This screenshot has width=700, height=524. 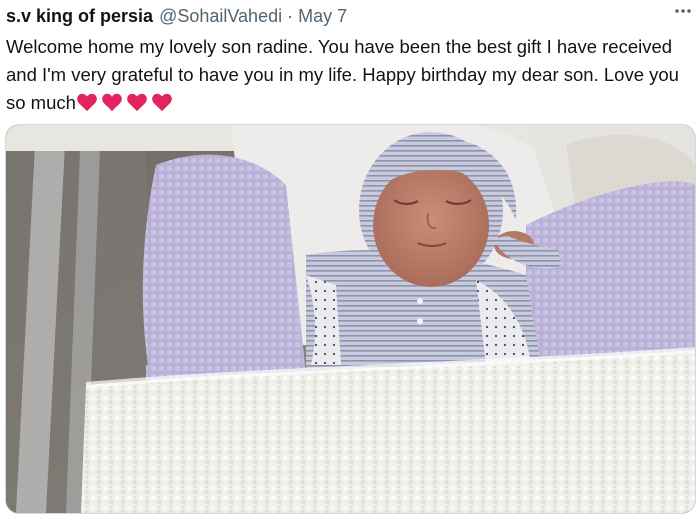 What do you see at coordinates (322, 16) in the screenshot?
I see `tweet-date: May 7` at bounding box center [322, 16].